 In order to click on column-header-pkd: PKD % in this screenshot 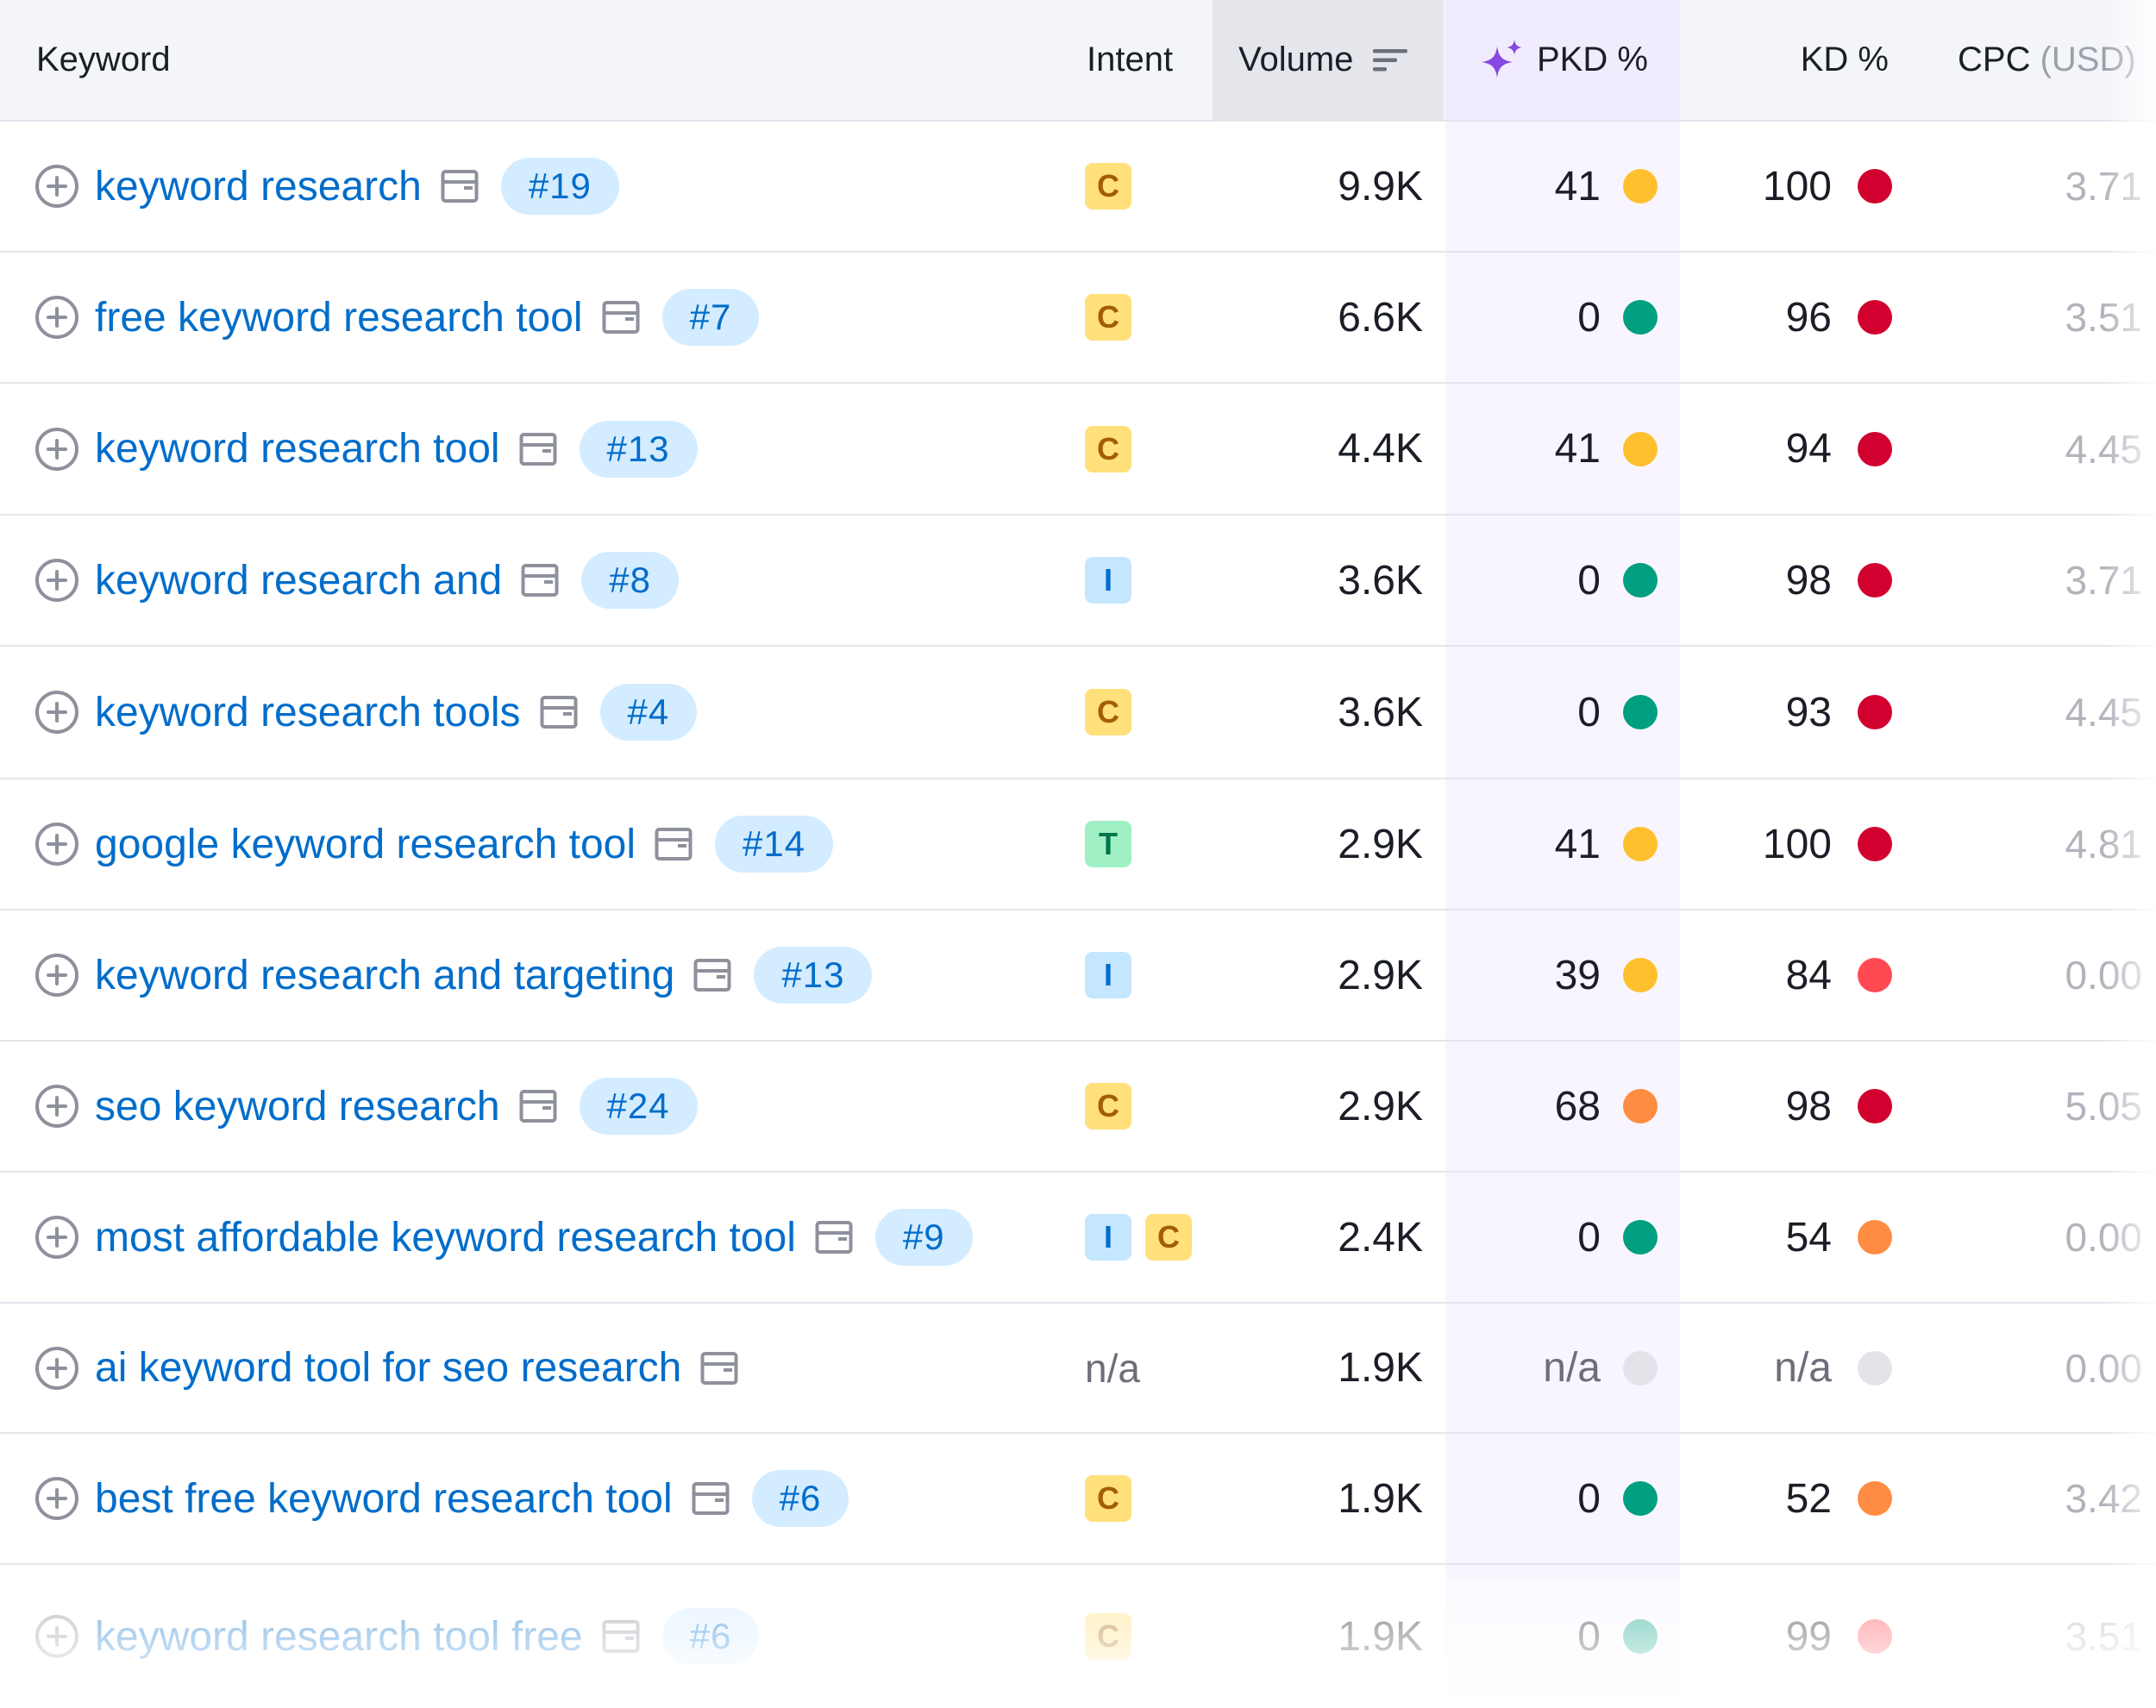, I will do `click(1562, 60)`.